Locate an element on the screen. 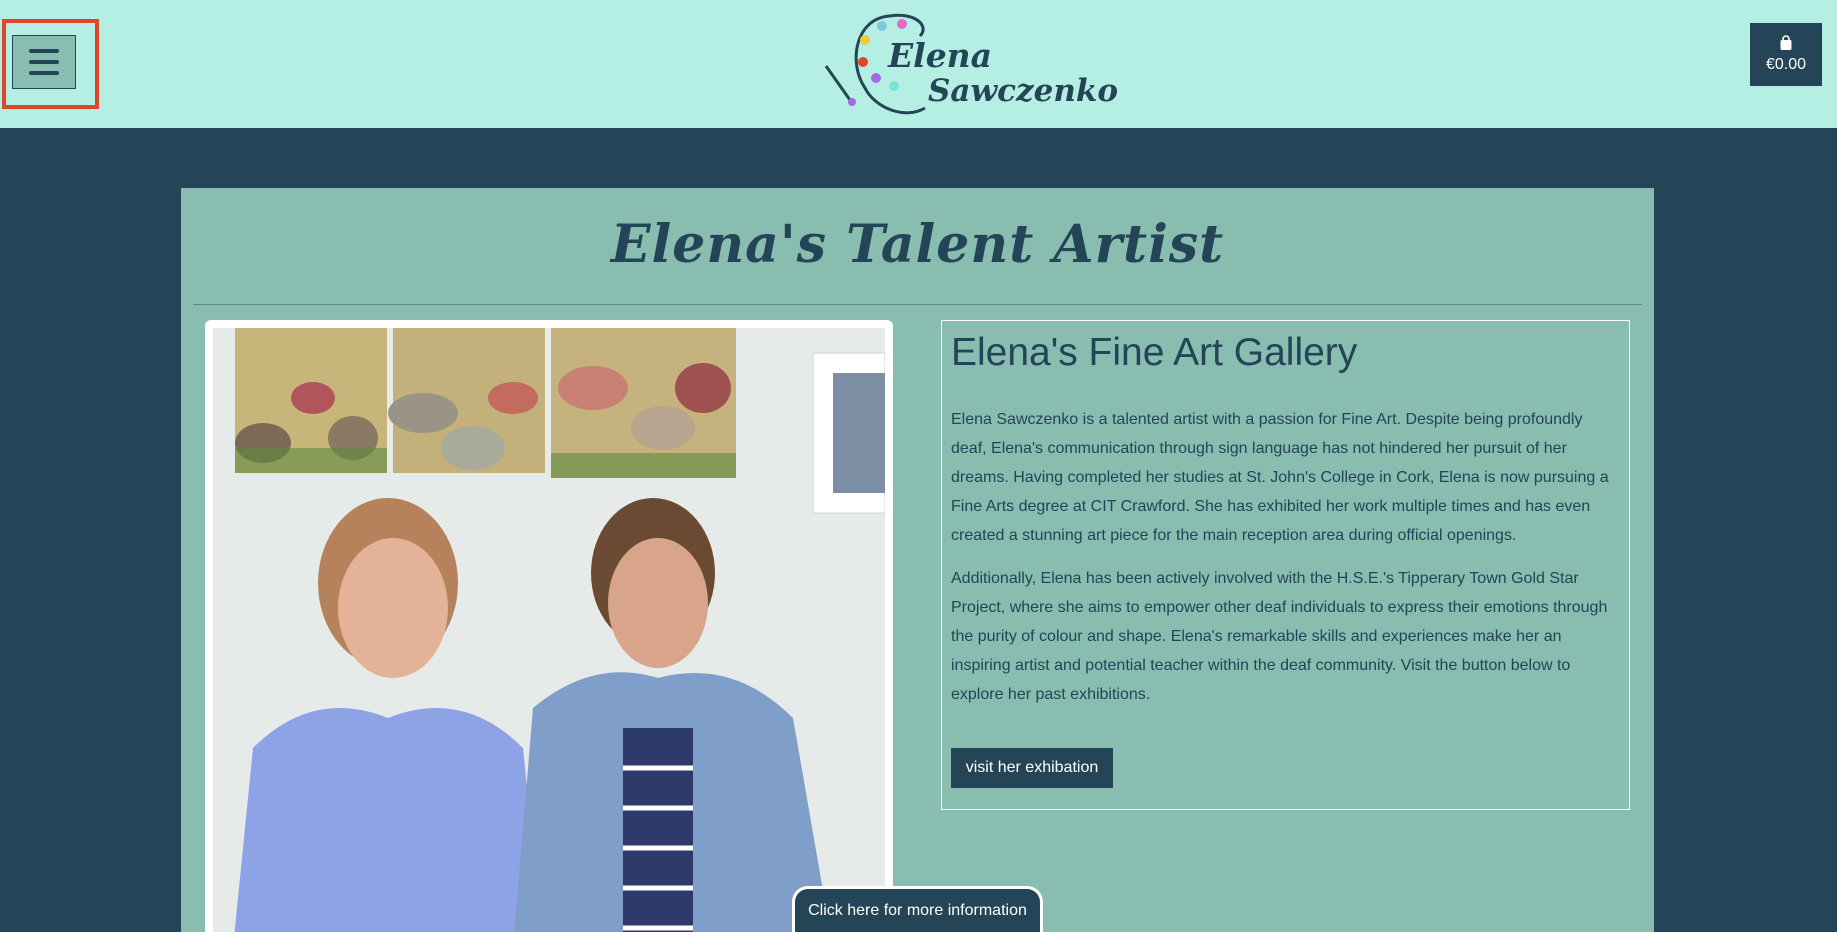 This screenshot has height=932, width=1837. page-title: Elena's Talent Artist is located at coordinates (917, 244).